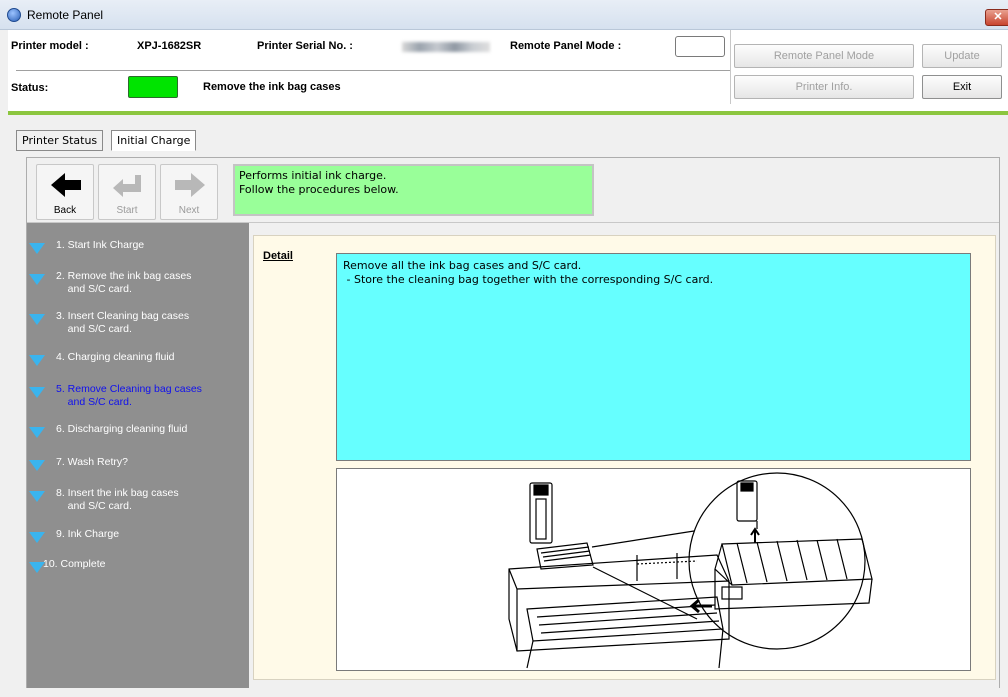 The height and width of the screenshot is (697, 1008). I want to click on start-label: Start, so click(127, 210).